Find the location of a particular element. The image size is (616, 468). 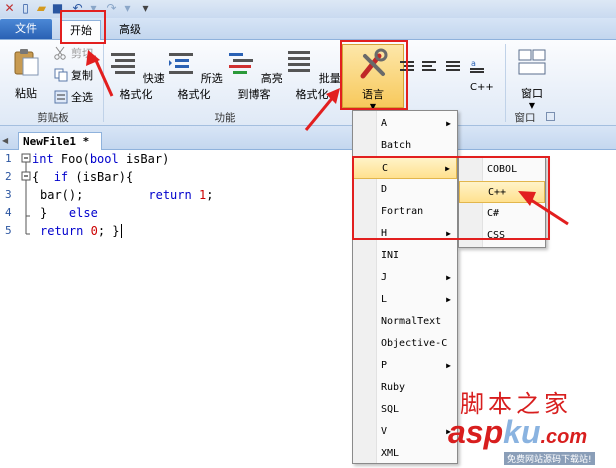

watermark-brand: aspku.com is located at coordinates (517, 432).